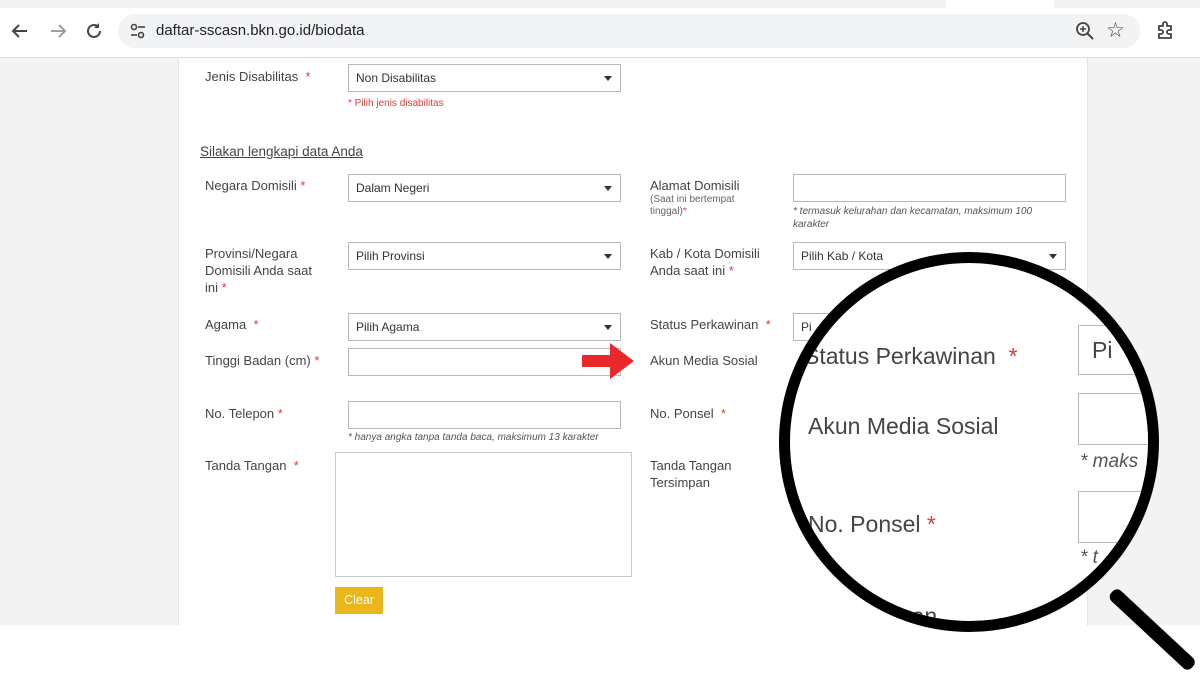  Describe the element at coordinates (484, 78) in the screenshot. I see `disabilitas-select: Non Disabilitas` at that location.